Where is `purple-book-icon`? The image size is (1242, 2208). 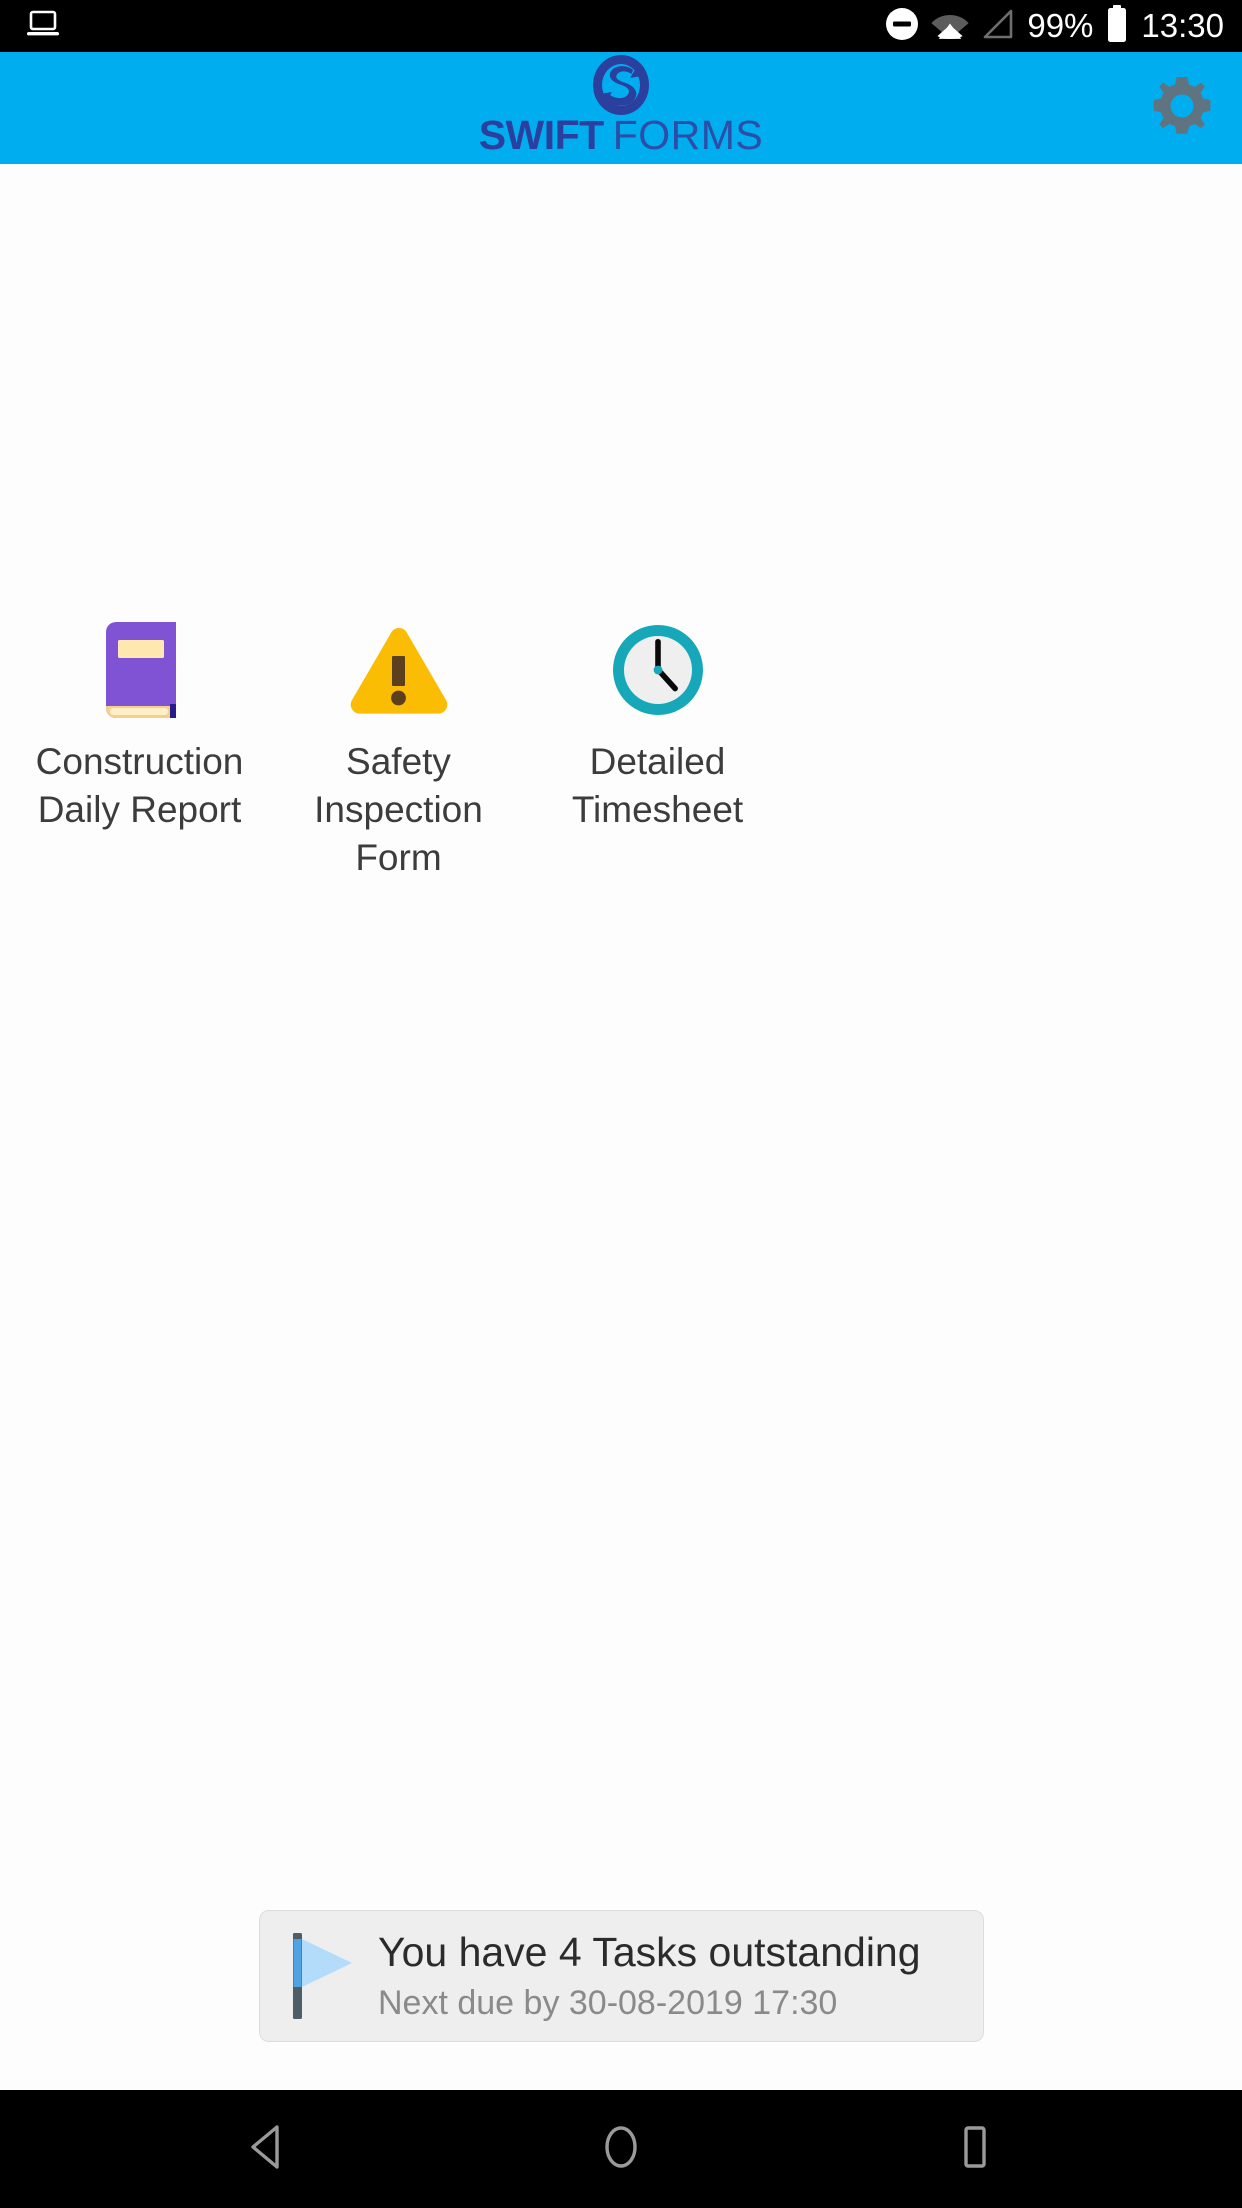 purple-book-icon is located at coordinates (140, 670).